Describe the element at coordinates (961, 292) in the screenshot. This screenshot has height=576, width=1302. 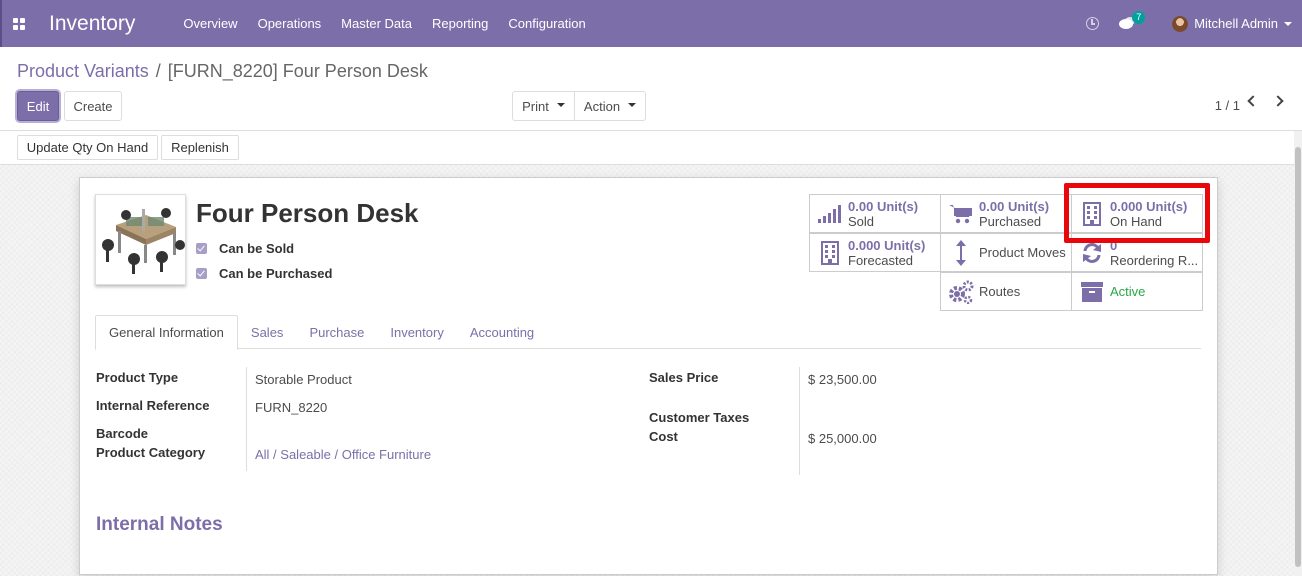
I see `gears-icon` at that location.